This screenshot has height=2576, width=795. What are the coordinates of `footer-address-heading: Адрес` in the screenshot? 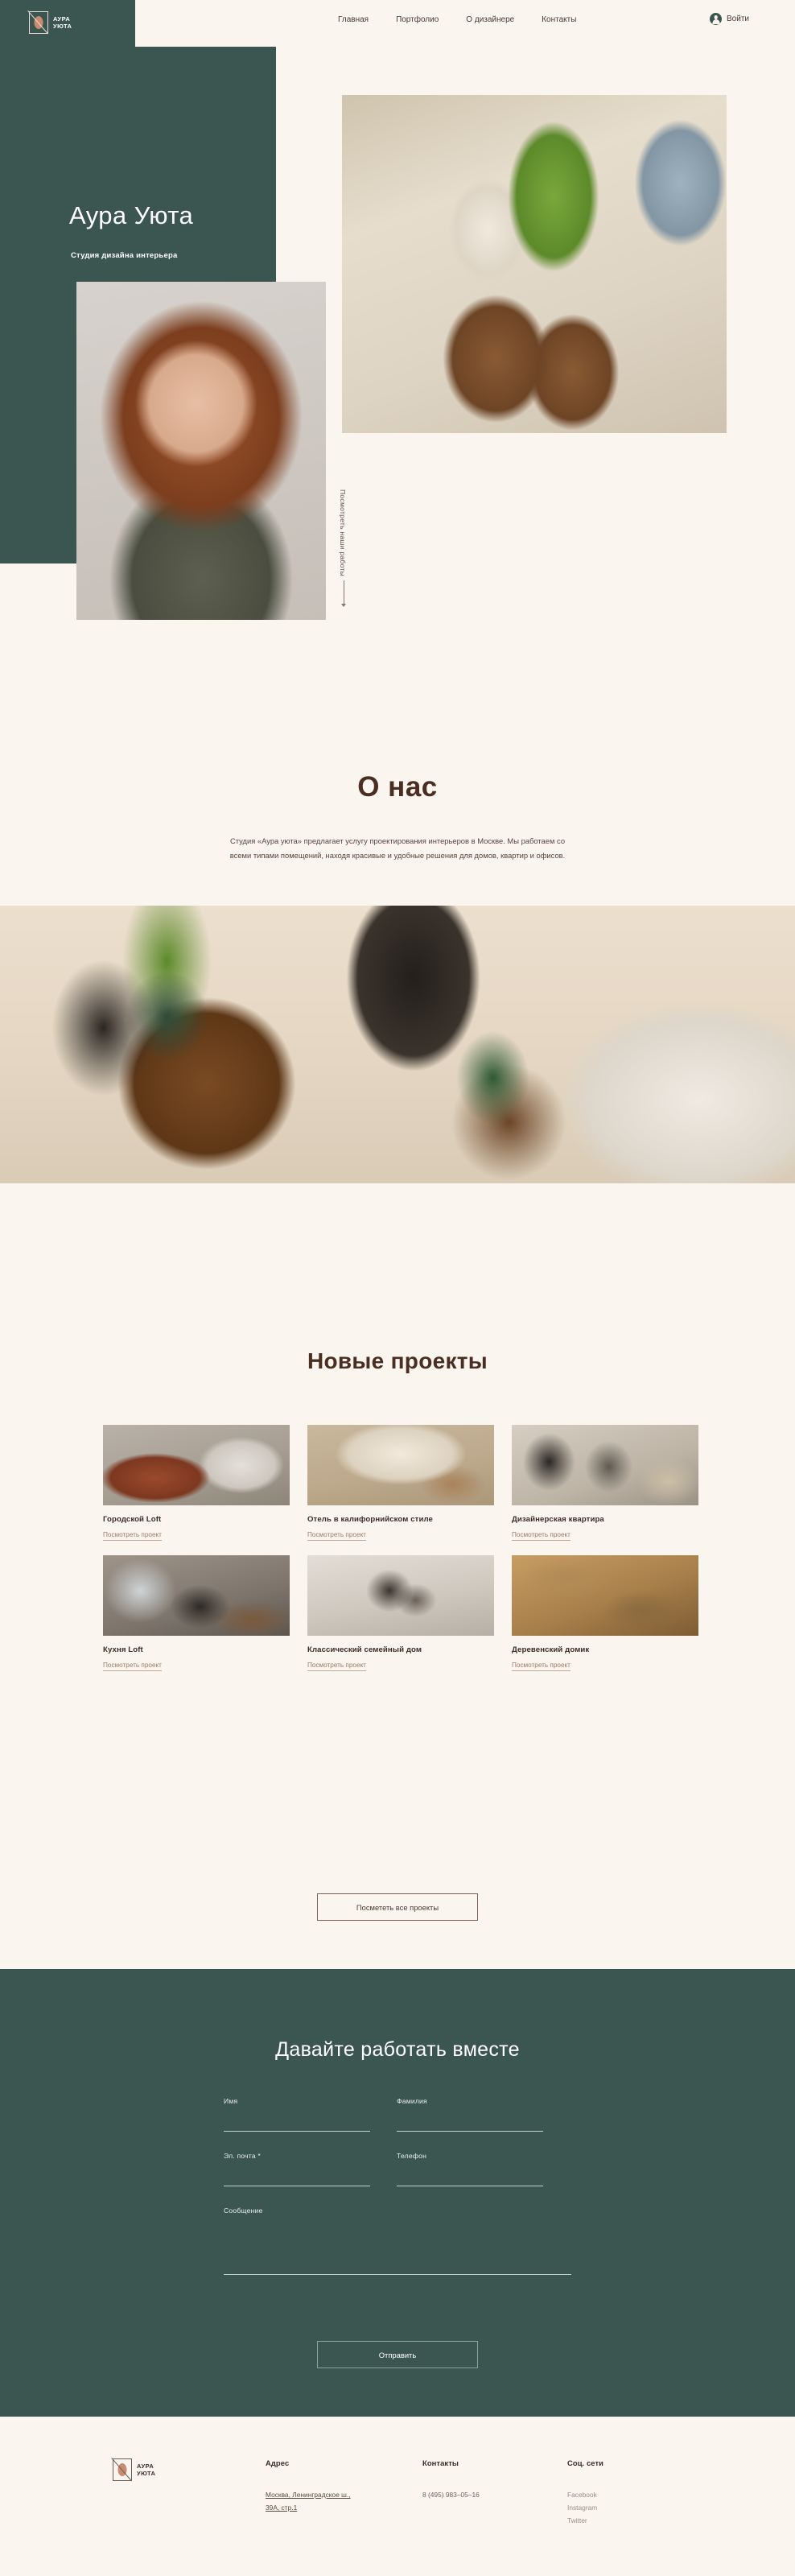 It's located at (278, 2462).